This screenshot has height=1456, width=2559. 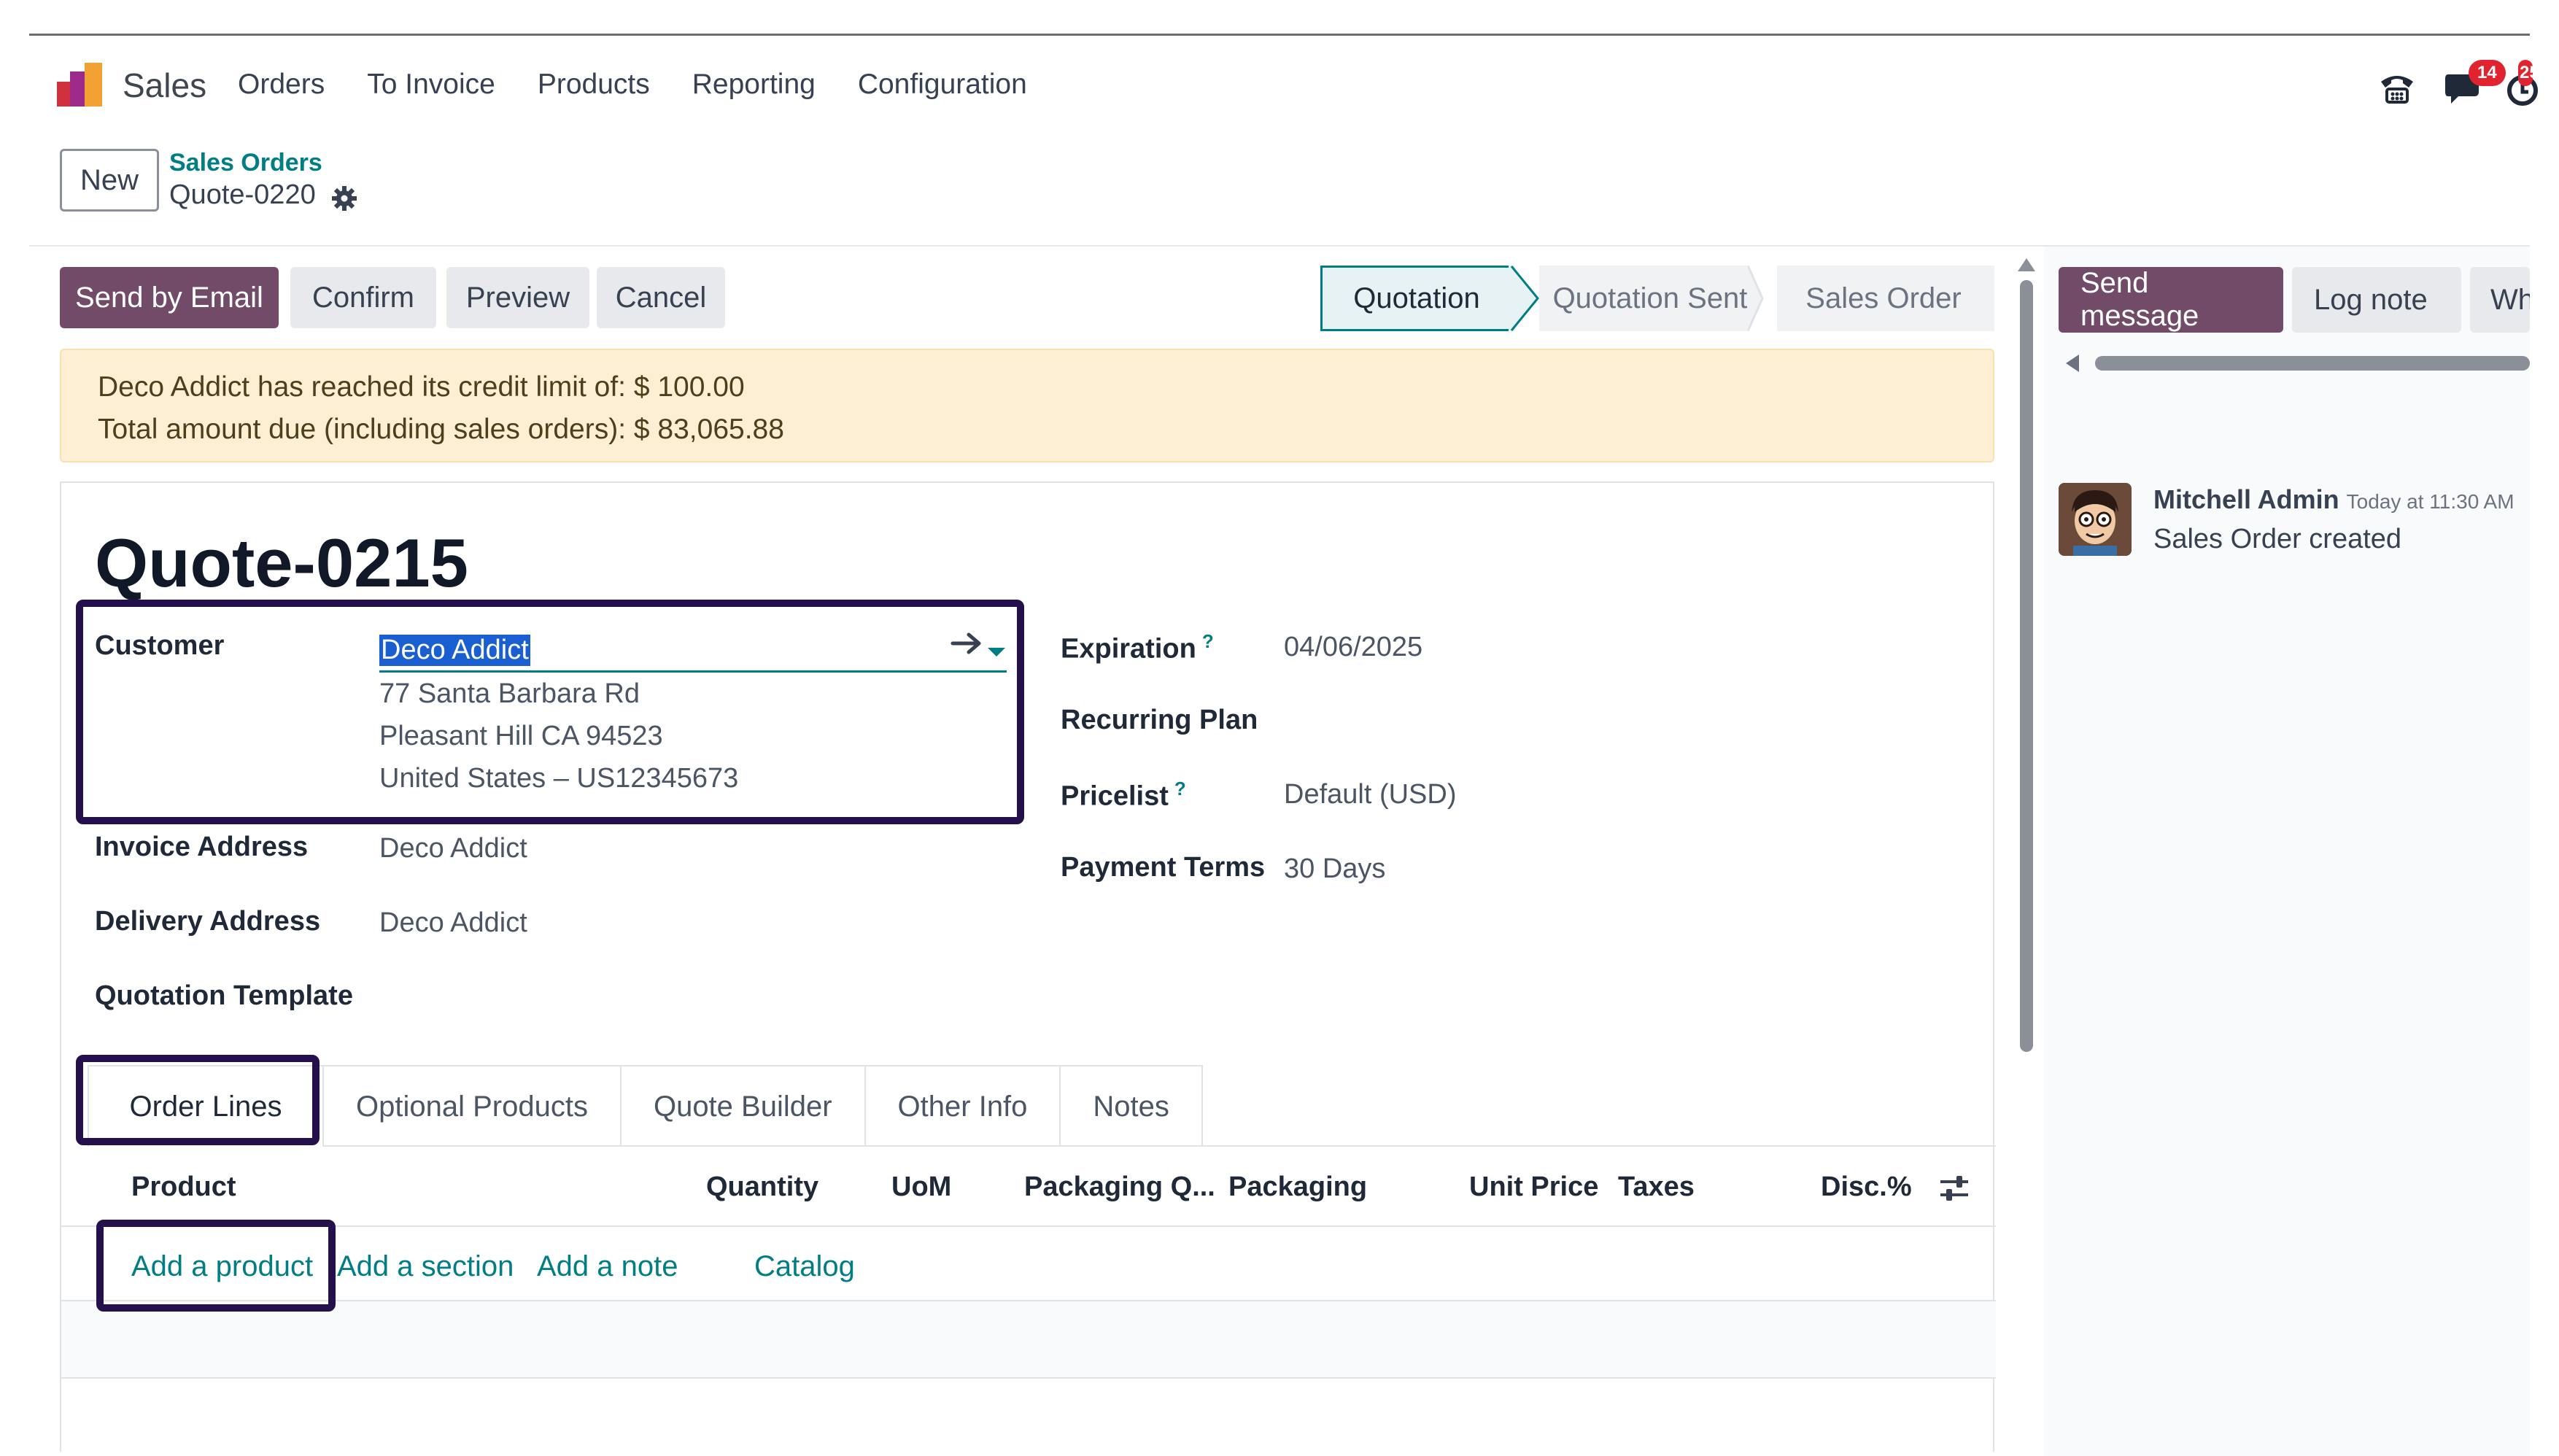 I want to click on horizontal-scrollbar, so click(x=2313, y=363).